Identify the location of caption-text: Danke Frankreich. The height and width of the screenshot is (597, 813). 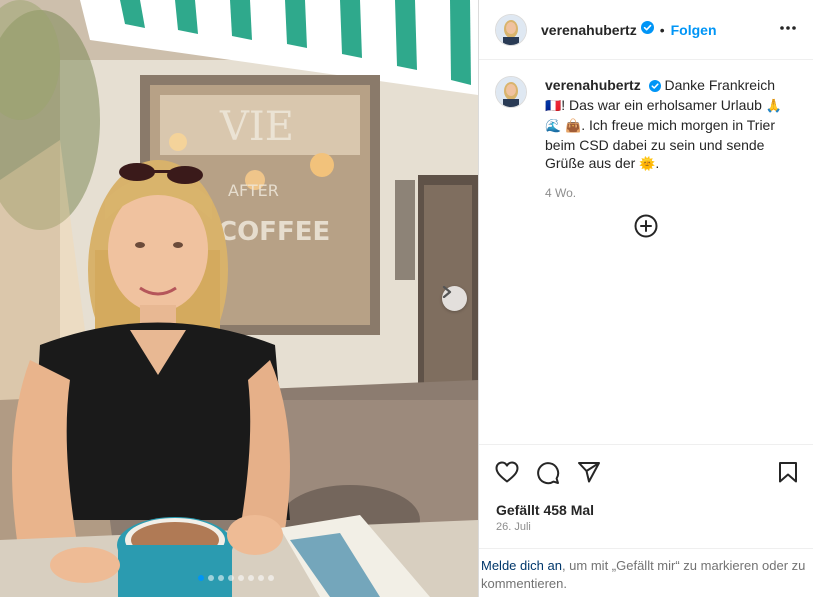
(719, 85).